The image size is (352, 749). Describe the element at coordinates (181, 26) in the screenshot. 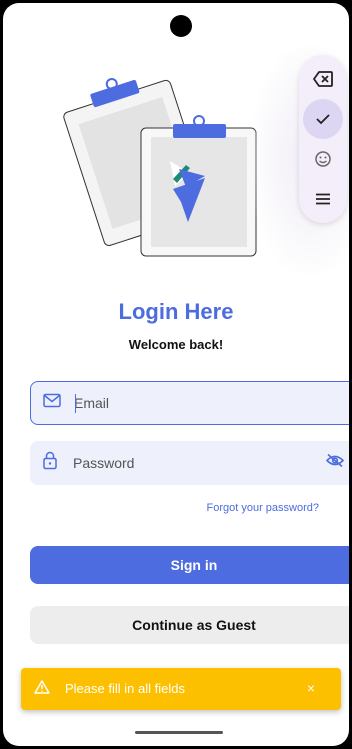

I see `front-camera` at that location.